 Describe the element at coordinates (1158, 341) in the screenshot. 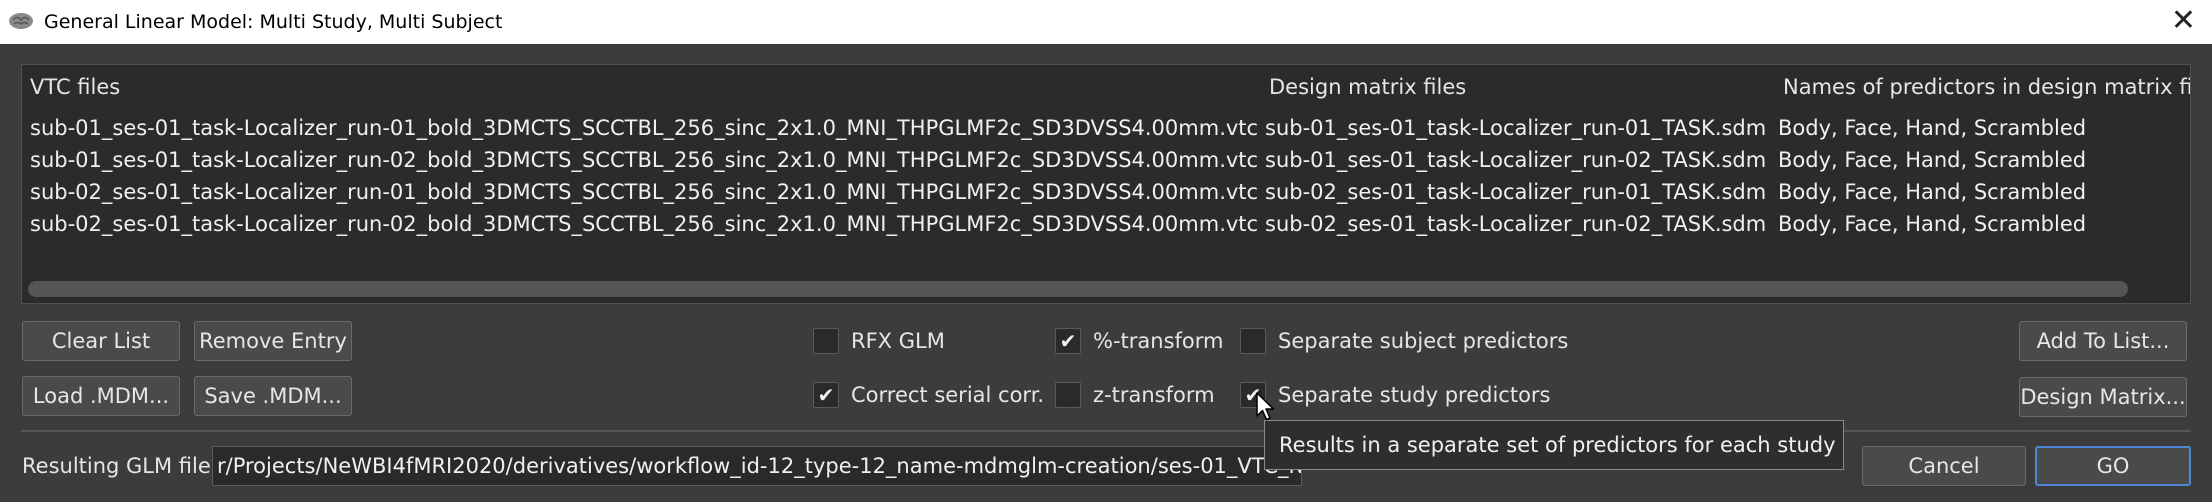

I see `percent-transform-label: %-transform` at that location.